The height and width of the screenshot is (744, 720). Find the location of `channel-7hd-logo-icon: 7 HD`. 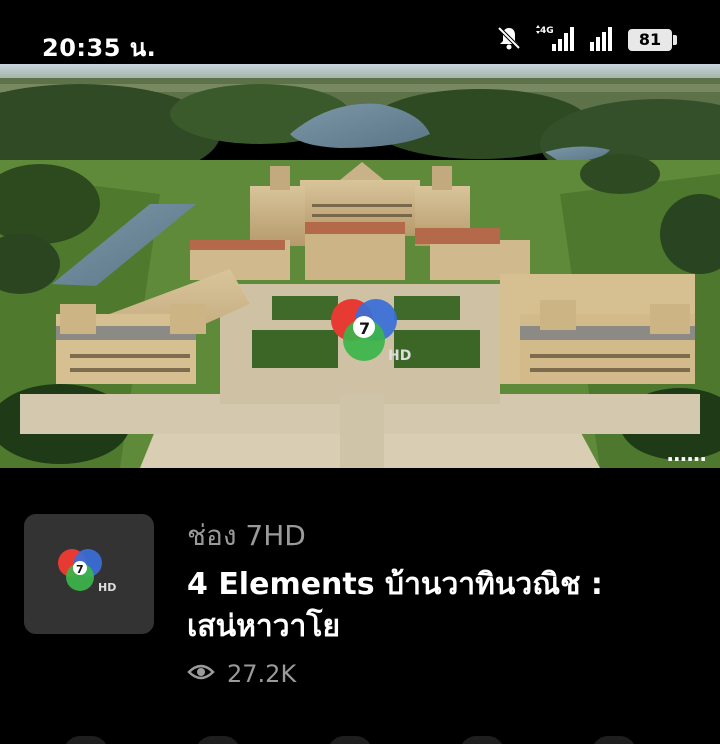

channel-7hd-logo-icon: 7 HD is located at coordinates (87, 571).